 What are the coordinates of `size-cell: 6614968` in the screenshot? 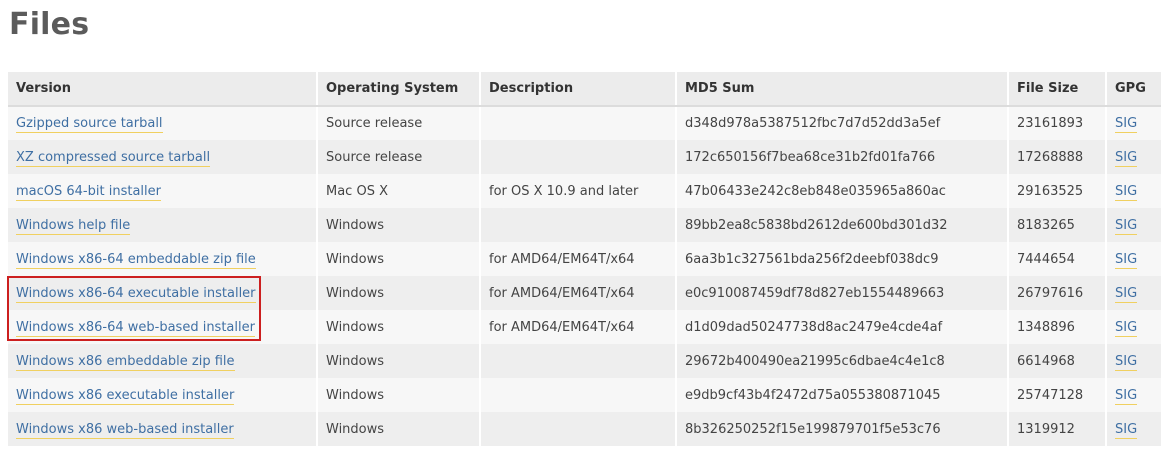 It's located at (1057, 361).